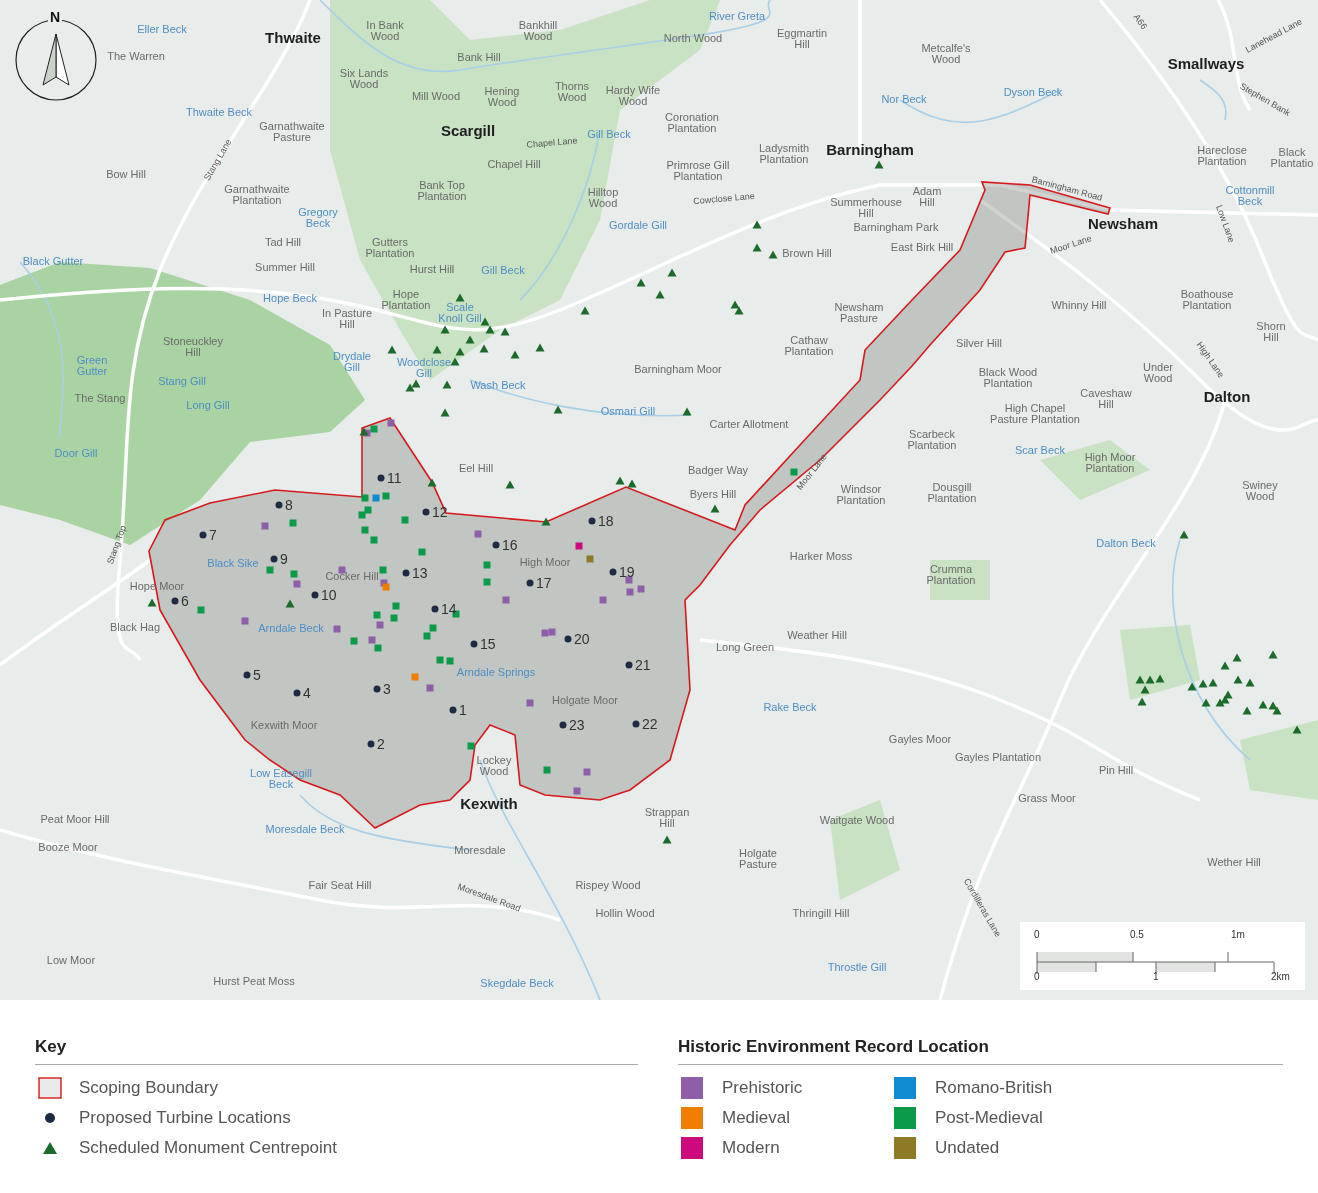  Describe the element at coordinates (1033, 92) in the screenshot. I see `water-label: Dyson Beck` at that location.